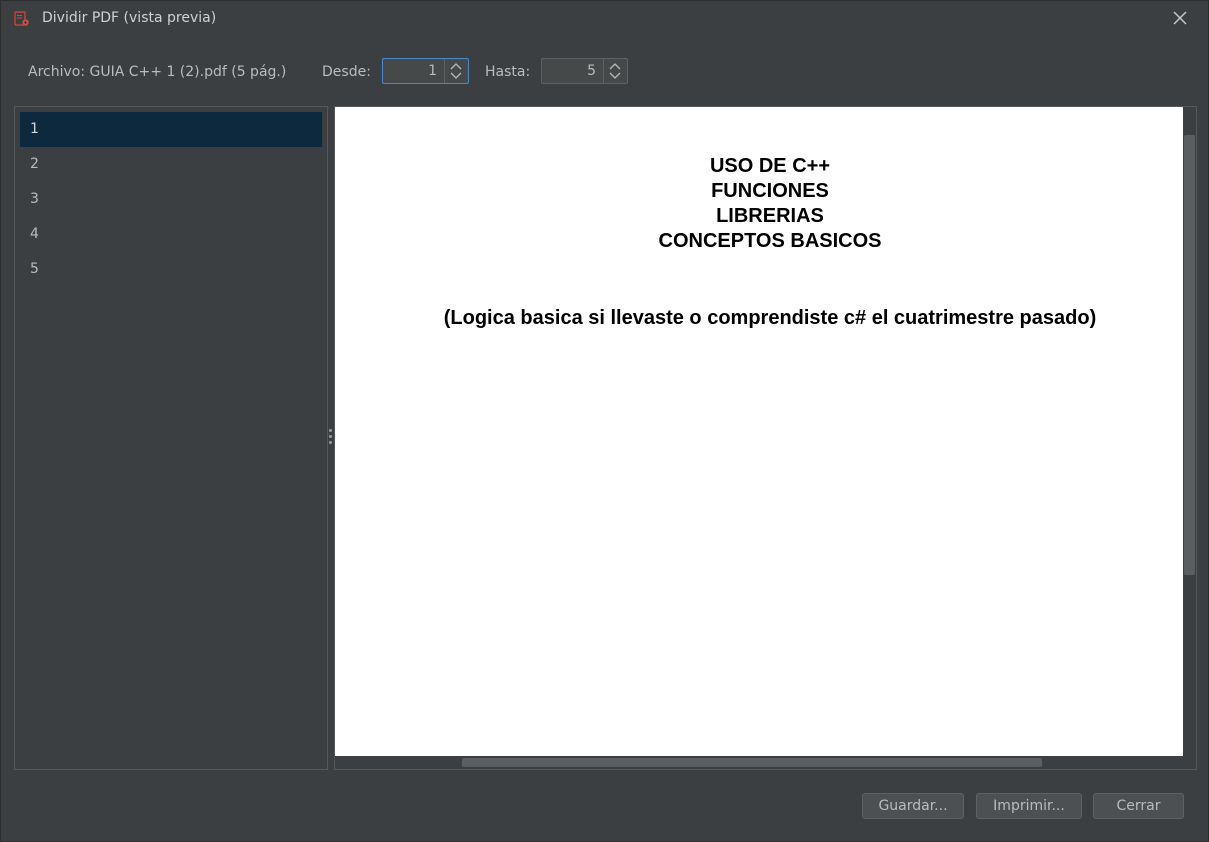 The width and height of the screenshot is (1209, 842). I want to click on from-page-spinner, so click(425, 71).